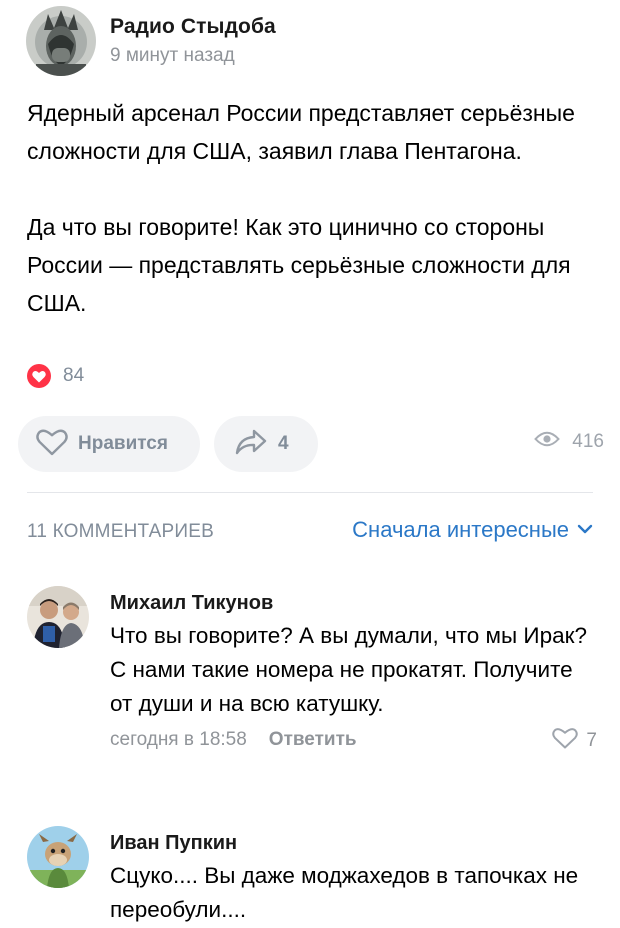  Describe the element at coordinates (569, 441) in the screenshot. I see `views-counter: 416` at that location.